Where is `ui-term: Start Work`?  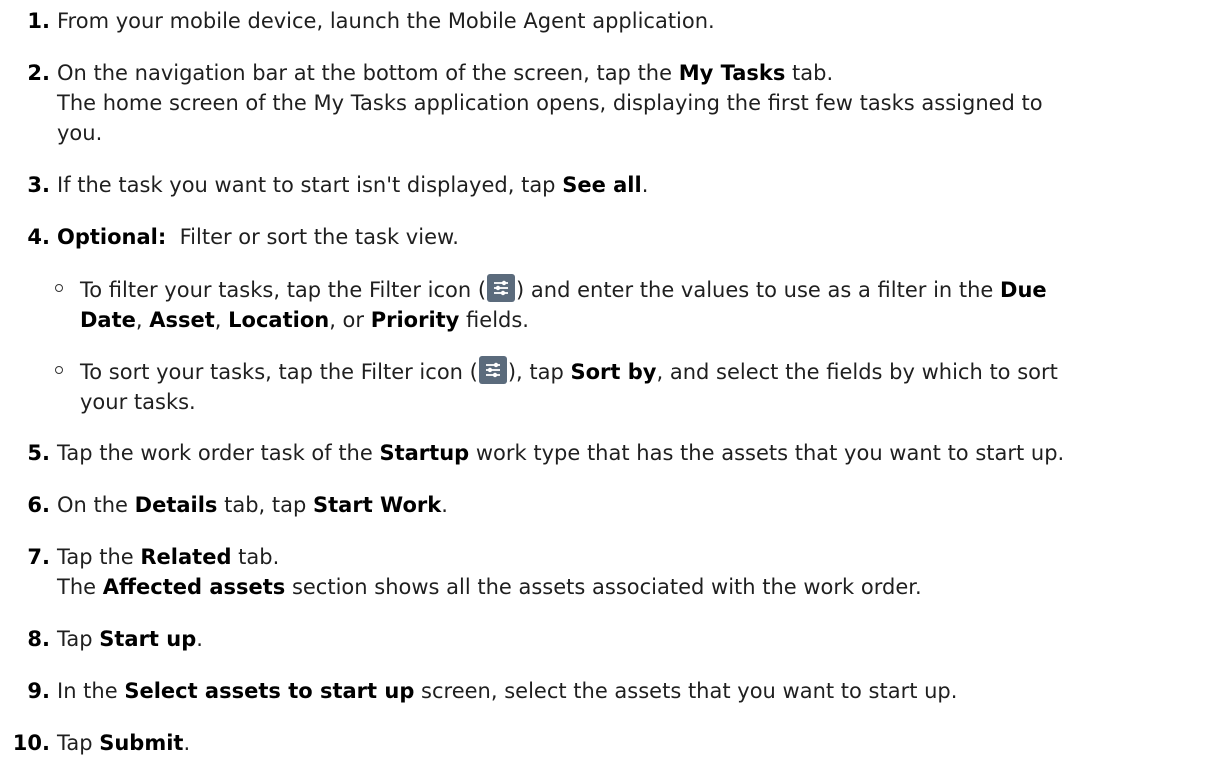
ui-term: Start Work is located at coordinates (377, 505).